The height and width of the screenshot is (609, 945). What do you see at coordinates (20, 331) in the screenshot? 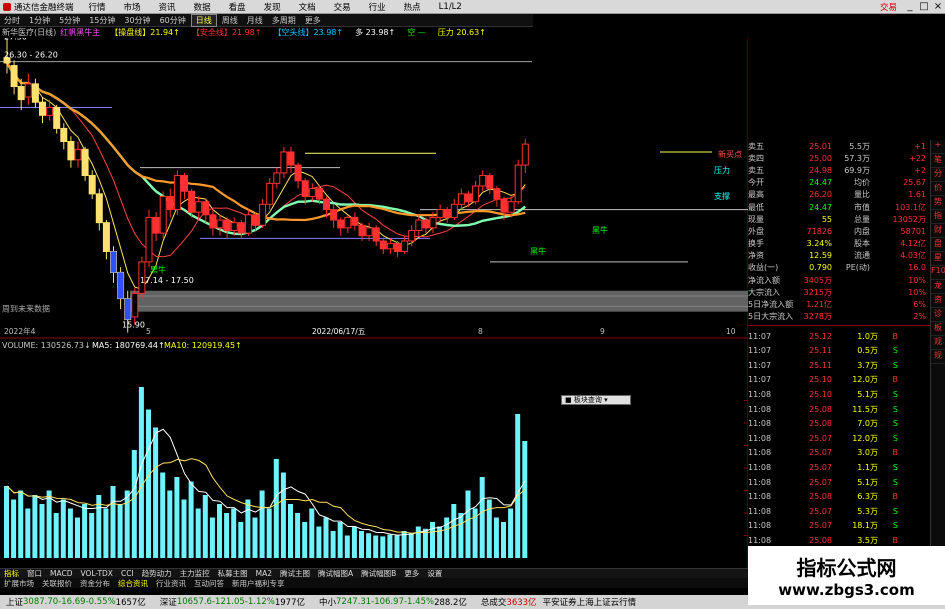
I see `date-label: 2022年4` at bounding box center [20, 331].